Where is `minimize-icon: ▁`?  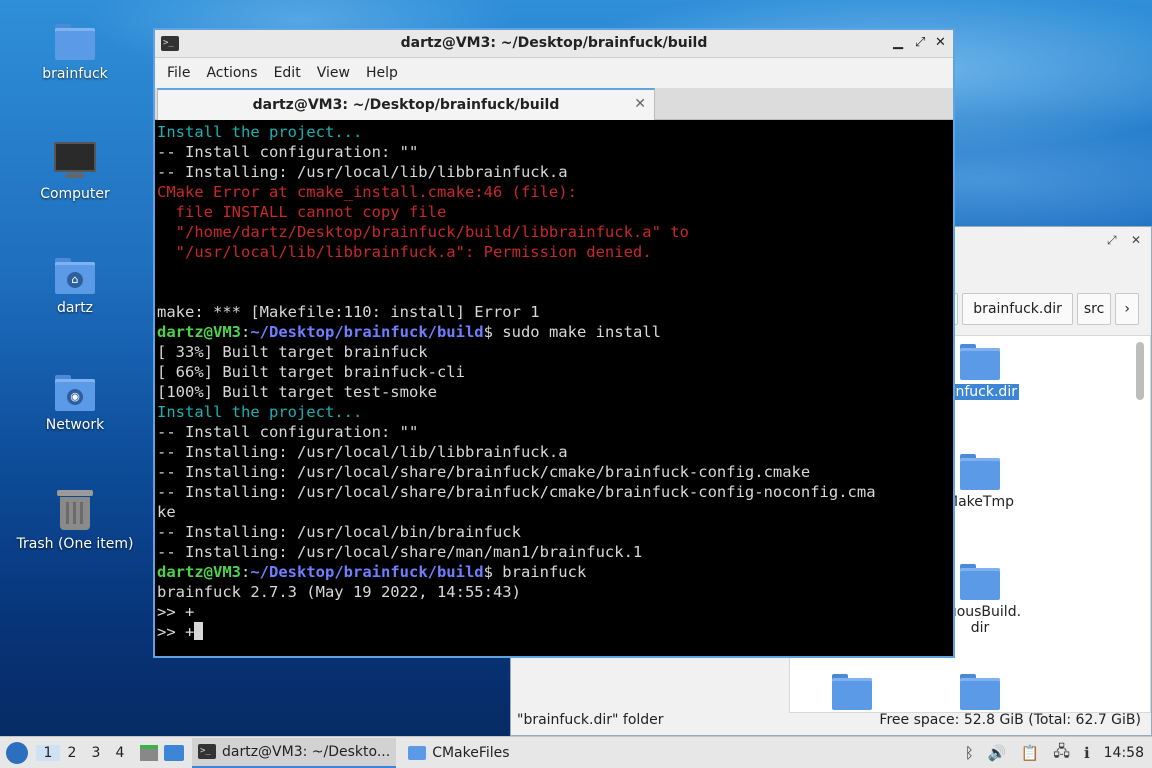
minimize-icon: ▁ is located at coordinates (898, 42).